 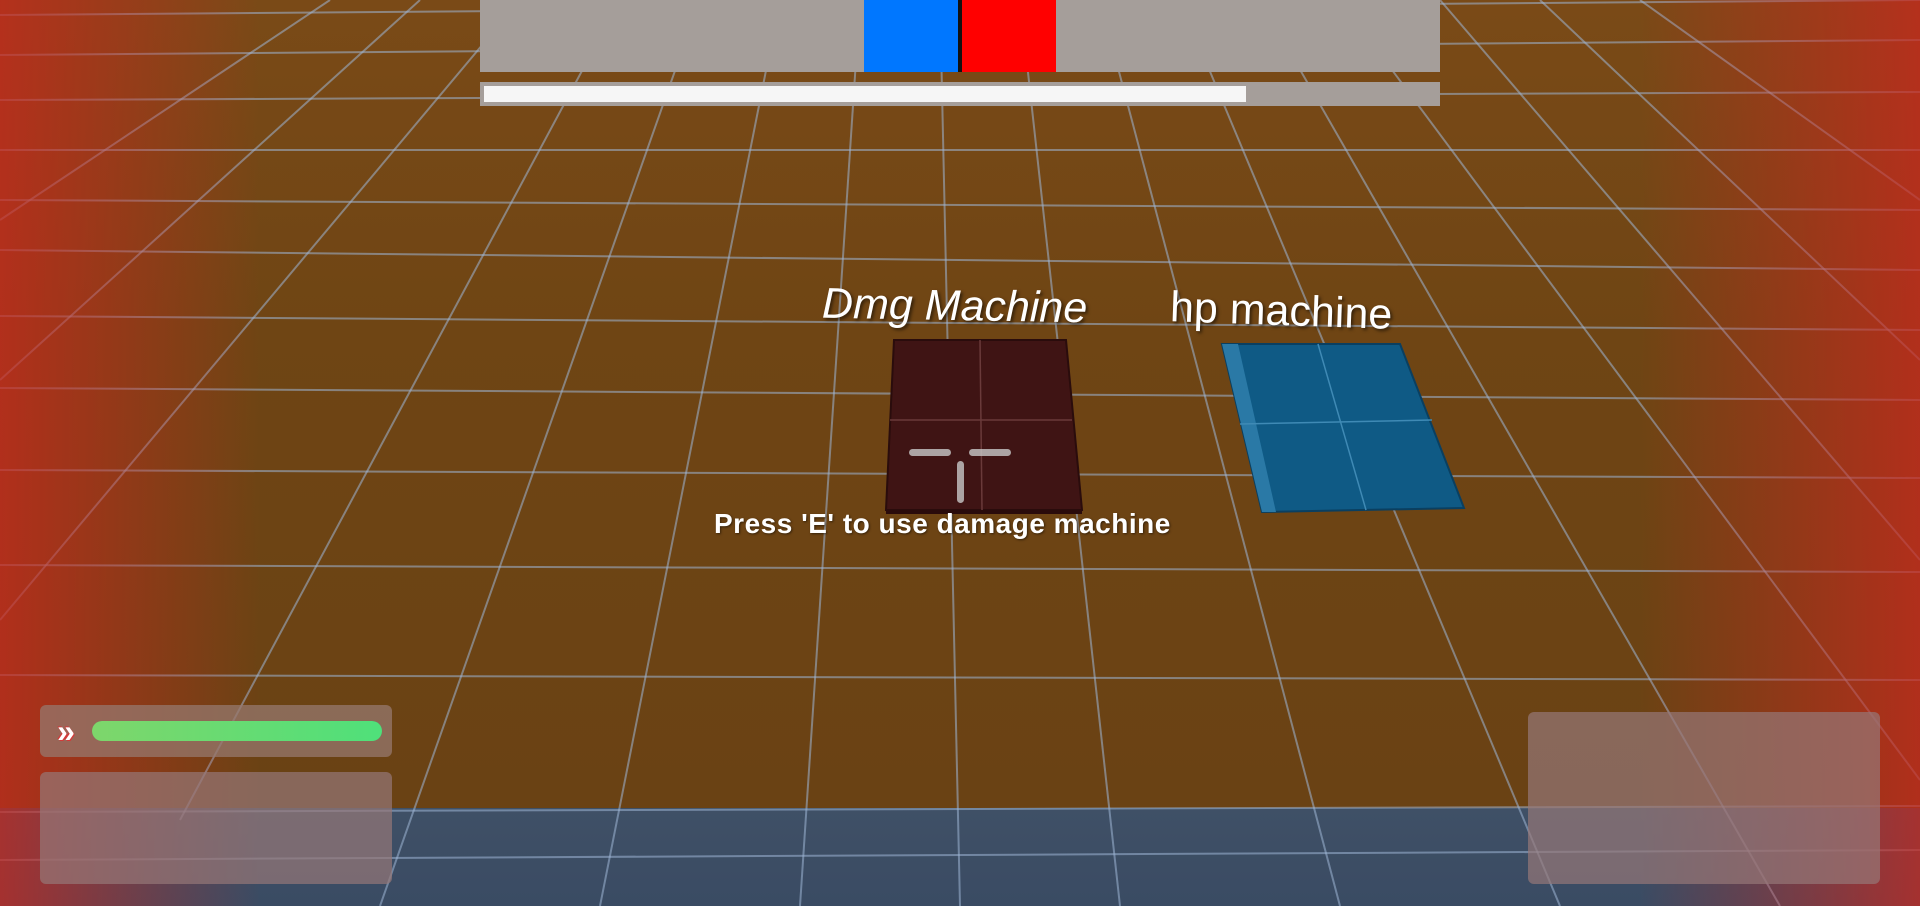 I want to click on top-progress-bar, so click(x=960, y=94).